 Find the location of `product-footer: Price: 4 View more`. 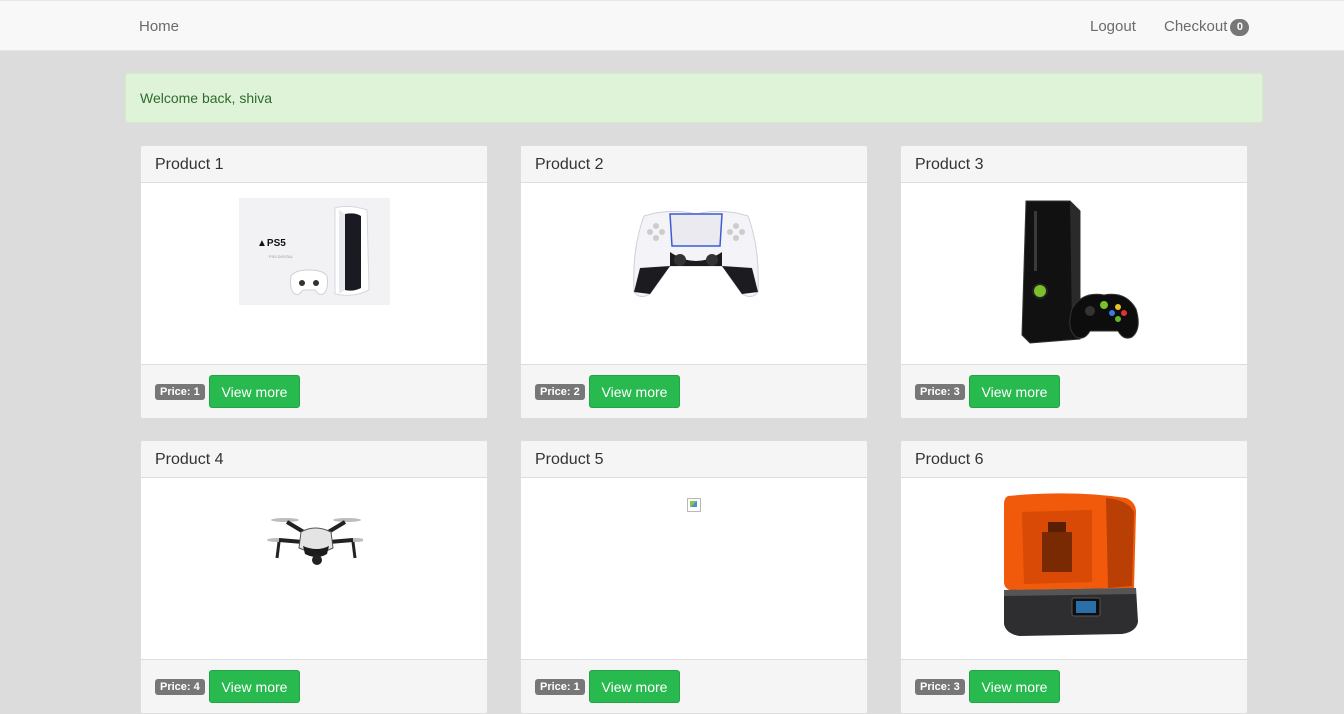

product-footer: Price: 4 View more is located at coordinates (314, 686).